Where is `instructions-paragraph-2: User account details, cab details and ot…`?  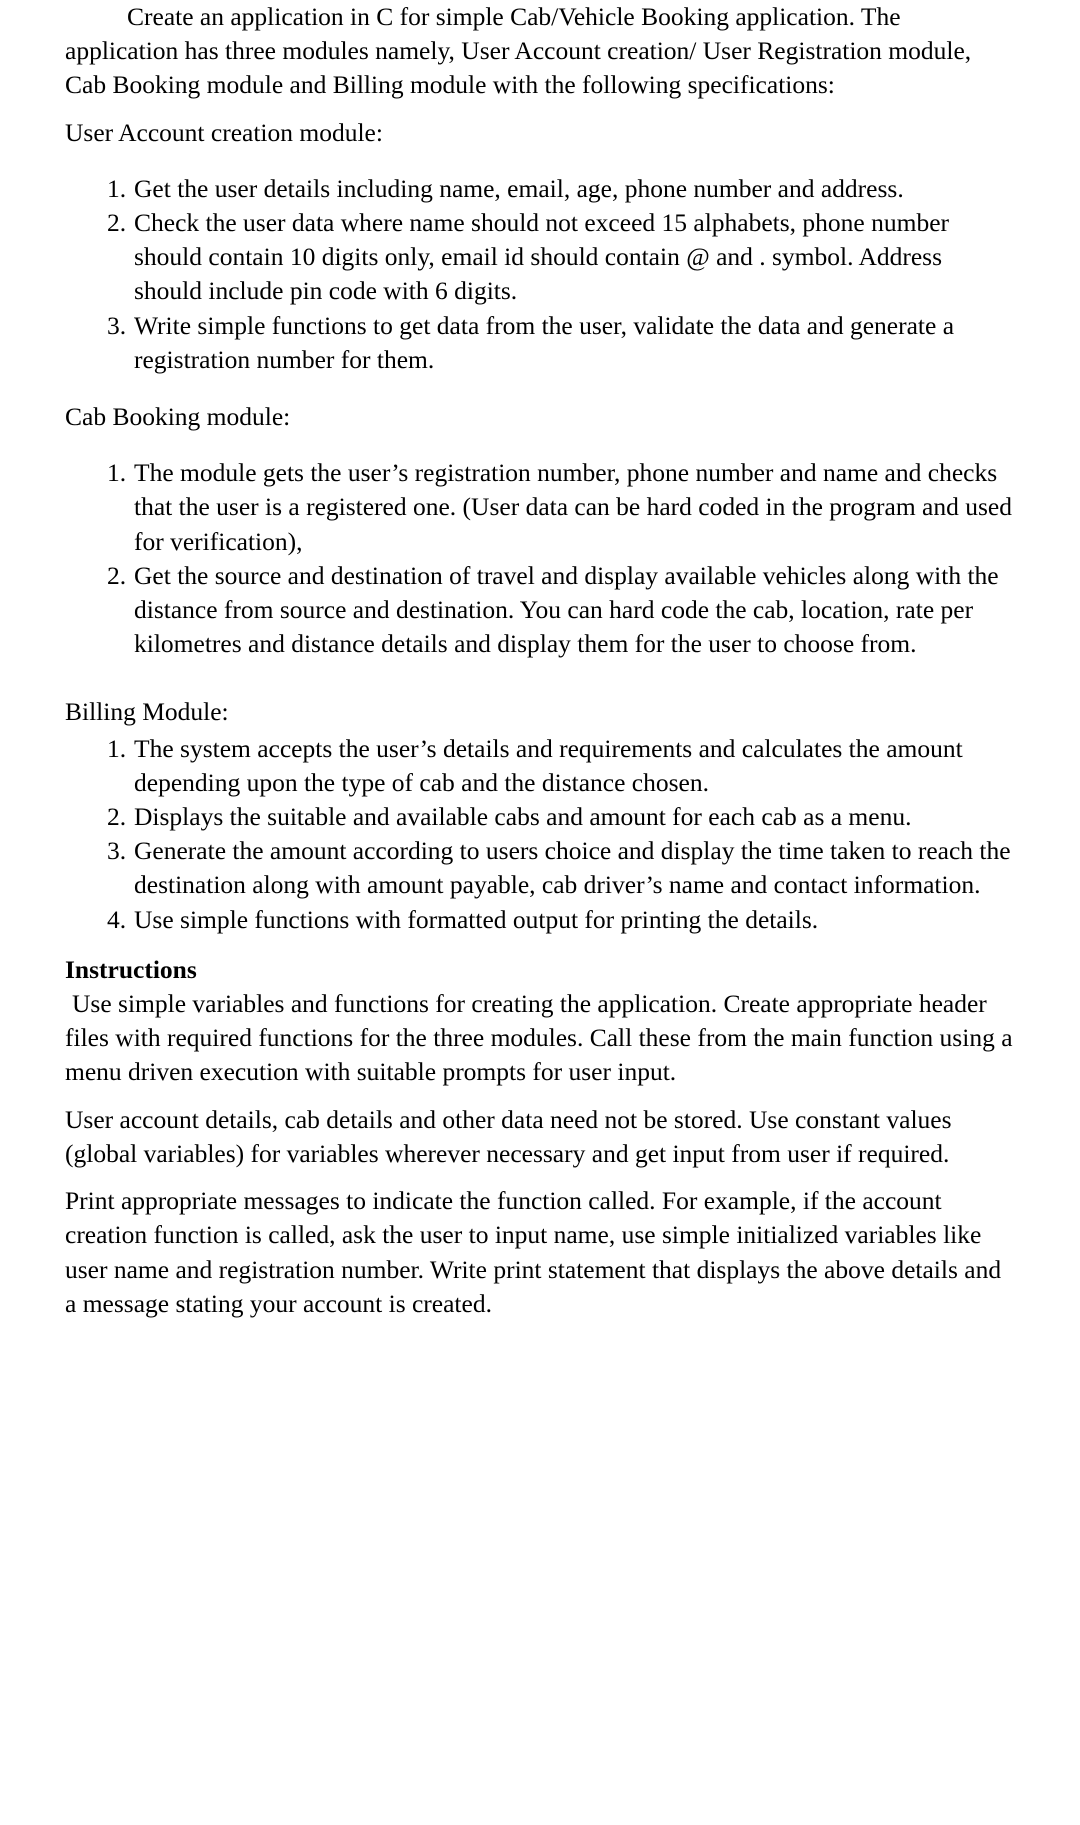
instructions-paragraph-2: User account details, cab details and ot… is located at coordinates (508, 1136).